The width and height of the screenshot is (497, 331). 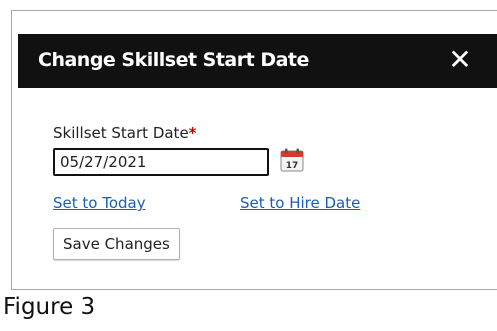 I want to click on dialog-title: Change Skillset Start Date, so click(x=173, y=60).